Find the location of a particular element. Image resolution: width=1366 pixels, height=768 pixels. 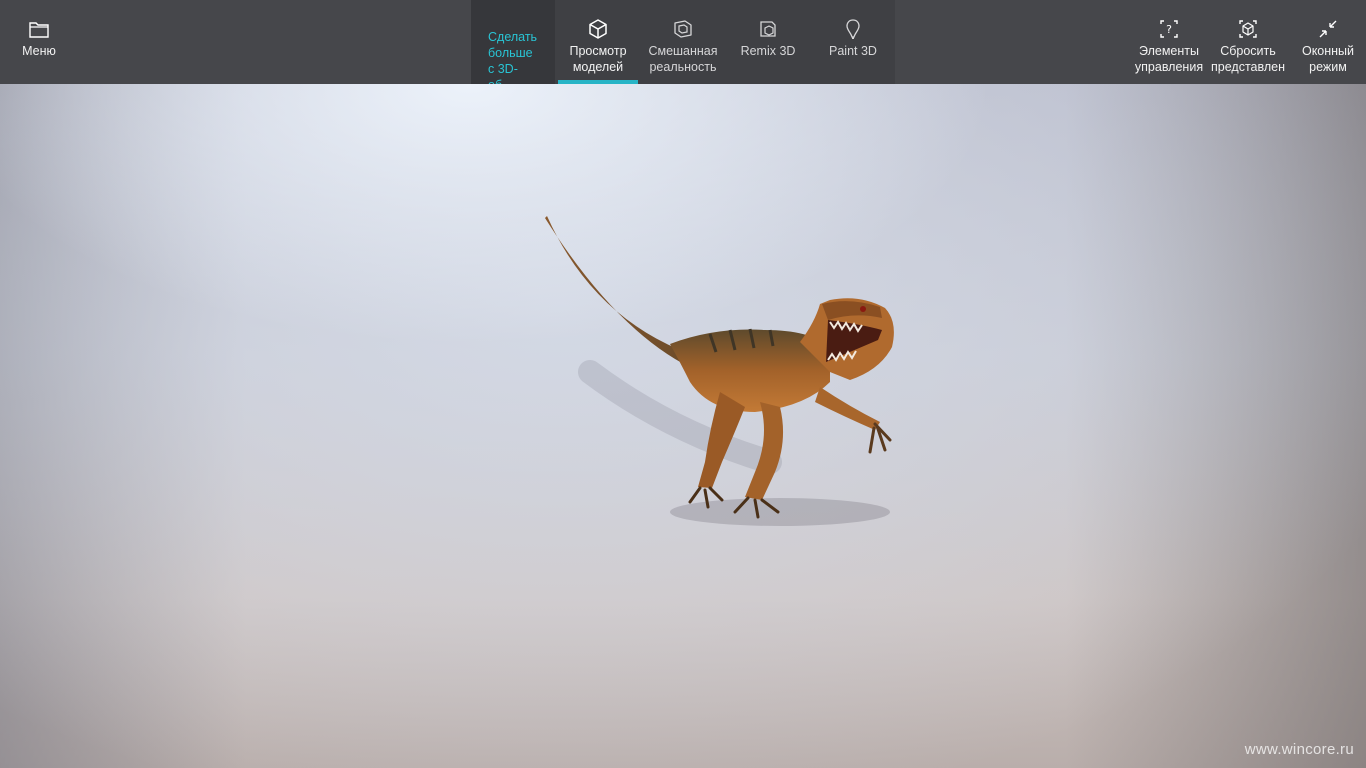

paint3d-icon is located at coordinates (853, 29).